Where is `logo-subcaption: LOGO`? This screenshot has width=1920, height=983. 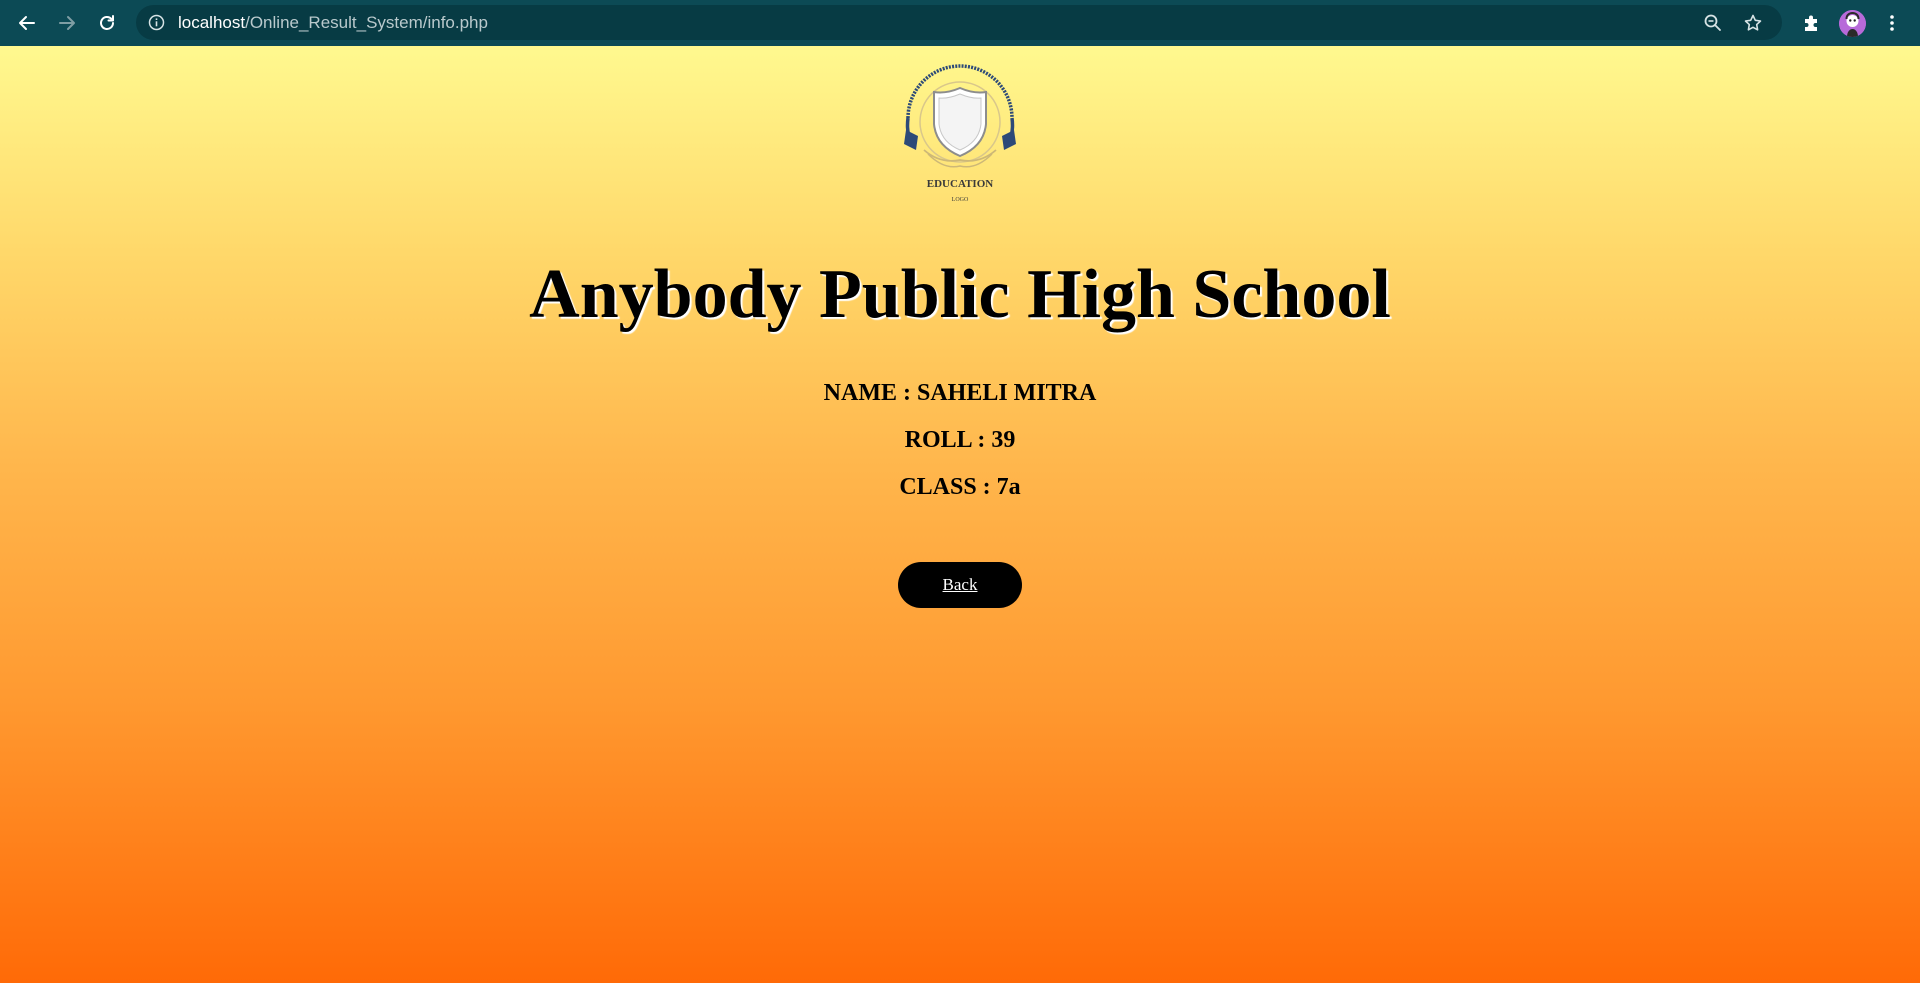
logo-subcaption: LOGO is located at coordinates (960, 200).